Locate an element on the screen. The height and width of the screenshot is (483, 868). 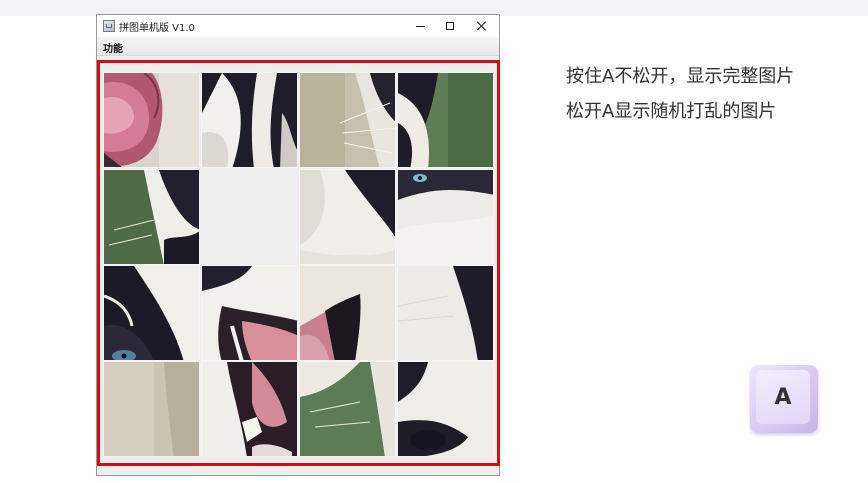
puzzle-blank-tile is located at coordinates (249, 217).